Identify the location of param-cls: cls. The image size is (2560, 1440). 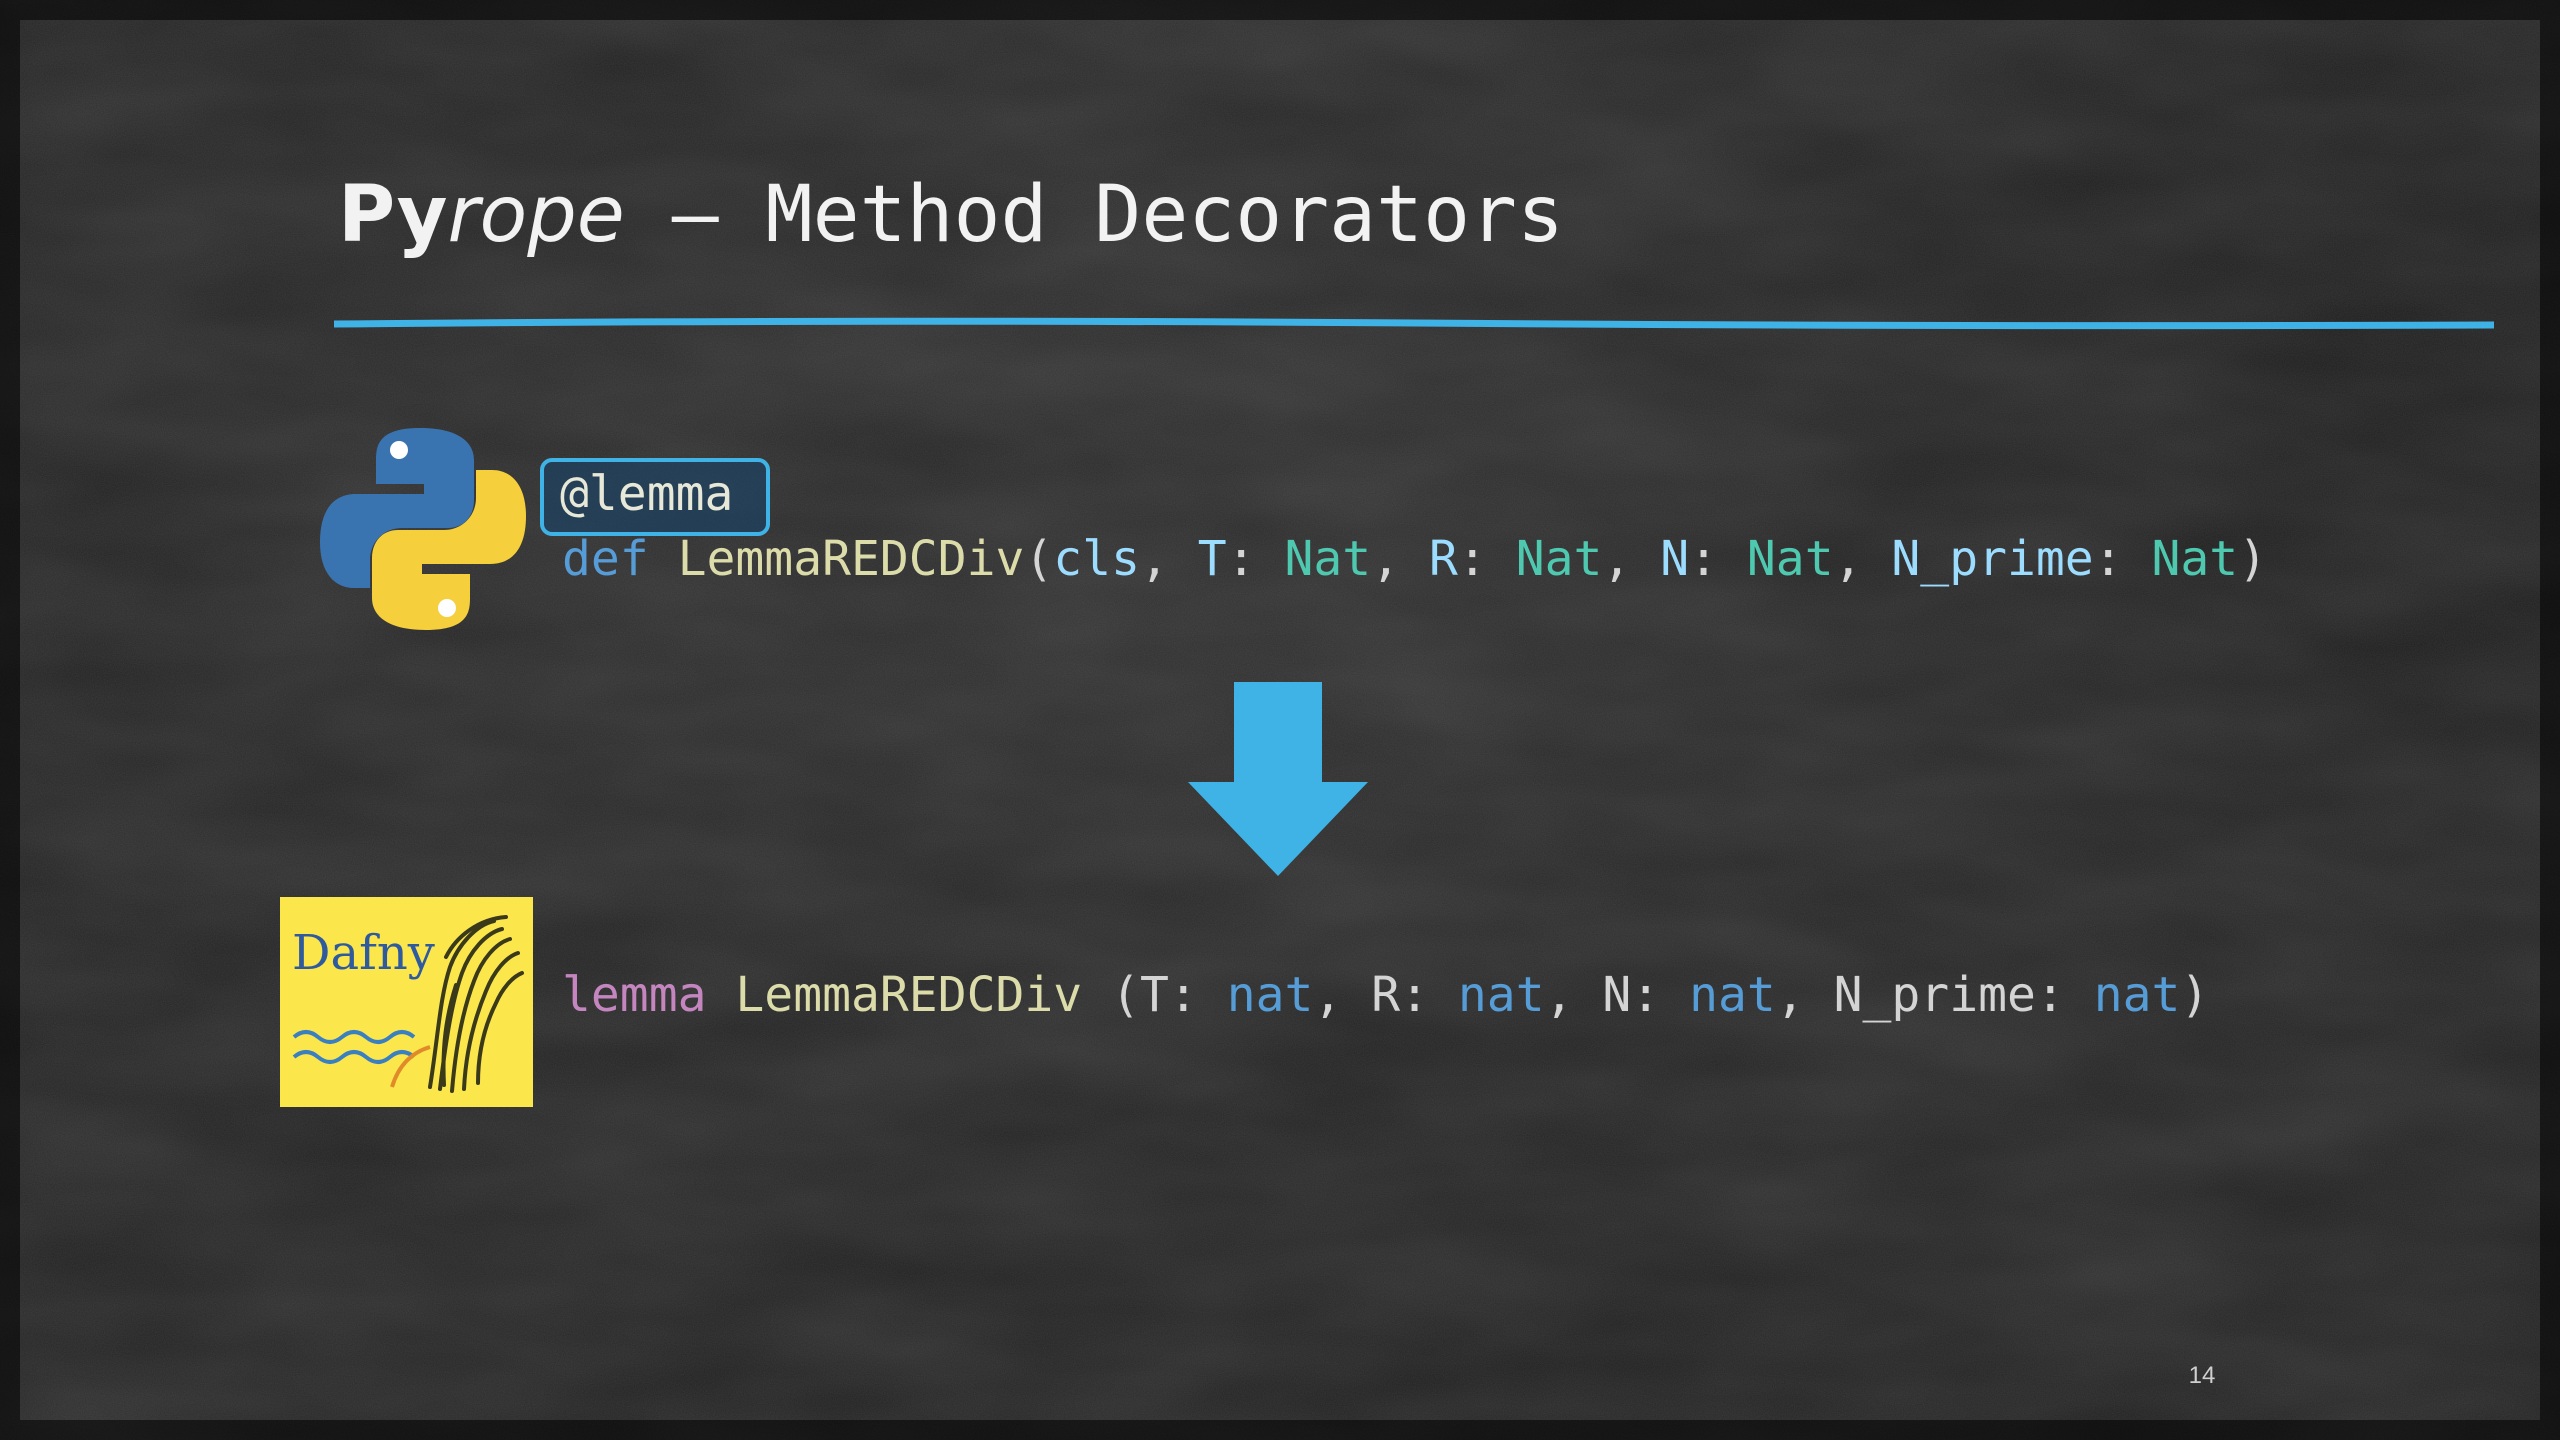
(1096, 559).